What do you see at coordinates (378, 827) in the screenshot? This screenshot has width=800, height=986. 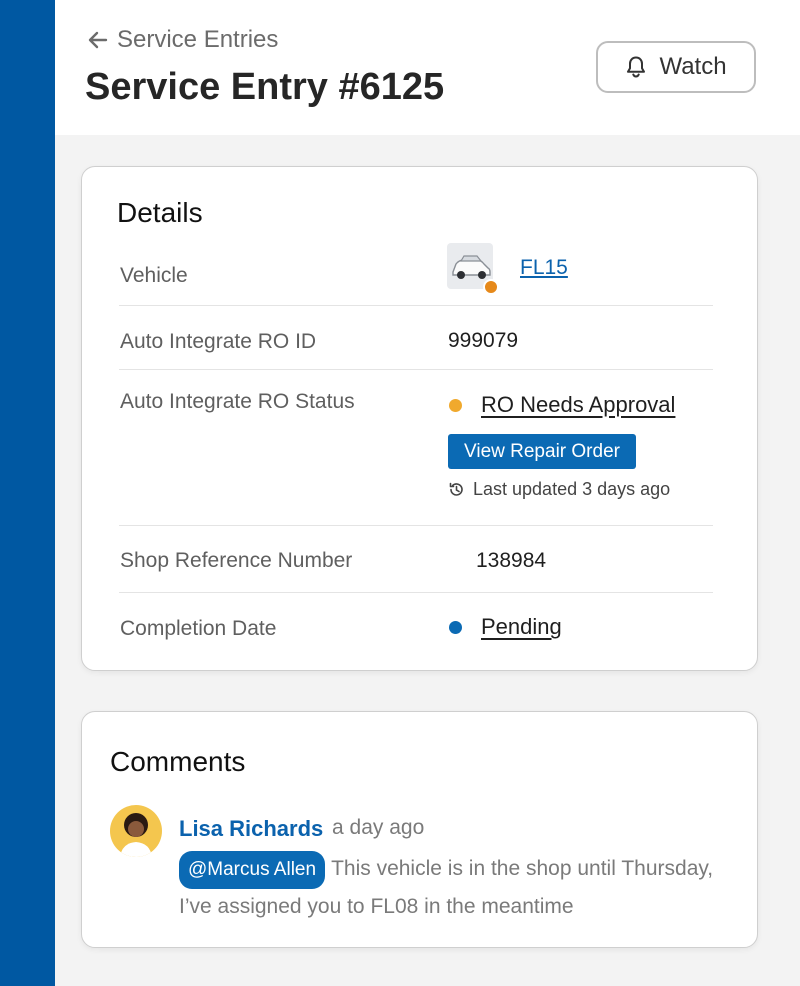 I see `comment-time: a day ago` at bounding box center [378, 827].